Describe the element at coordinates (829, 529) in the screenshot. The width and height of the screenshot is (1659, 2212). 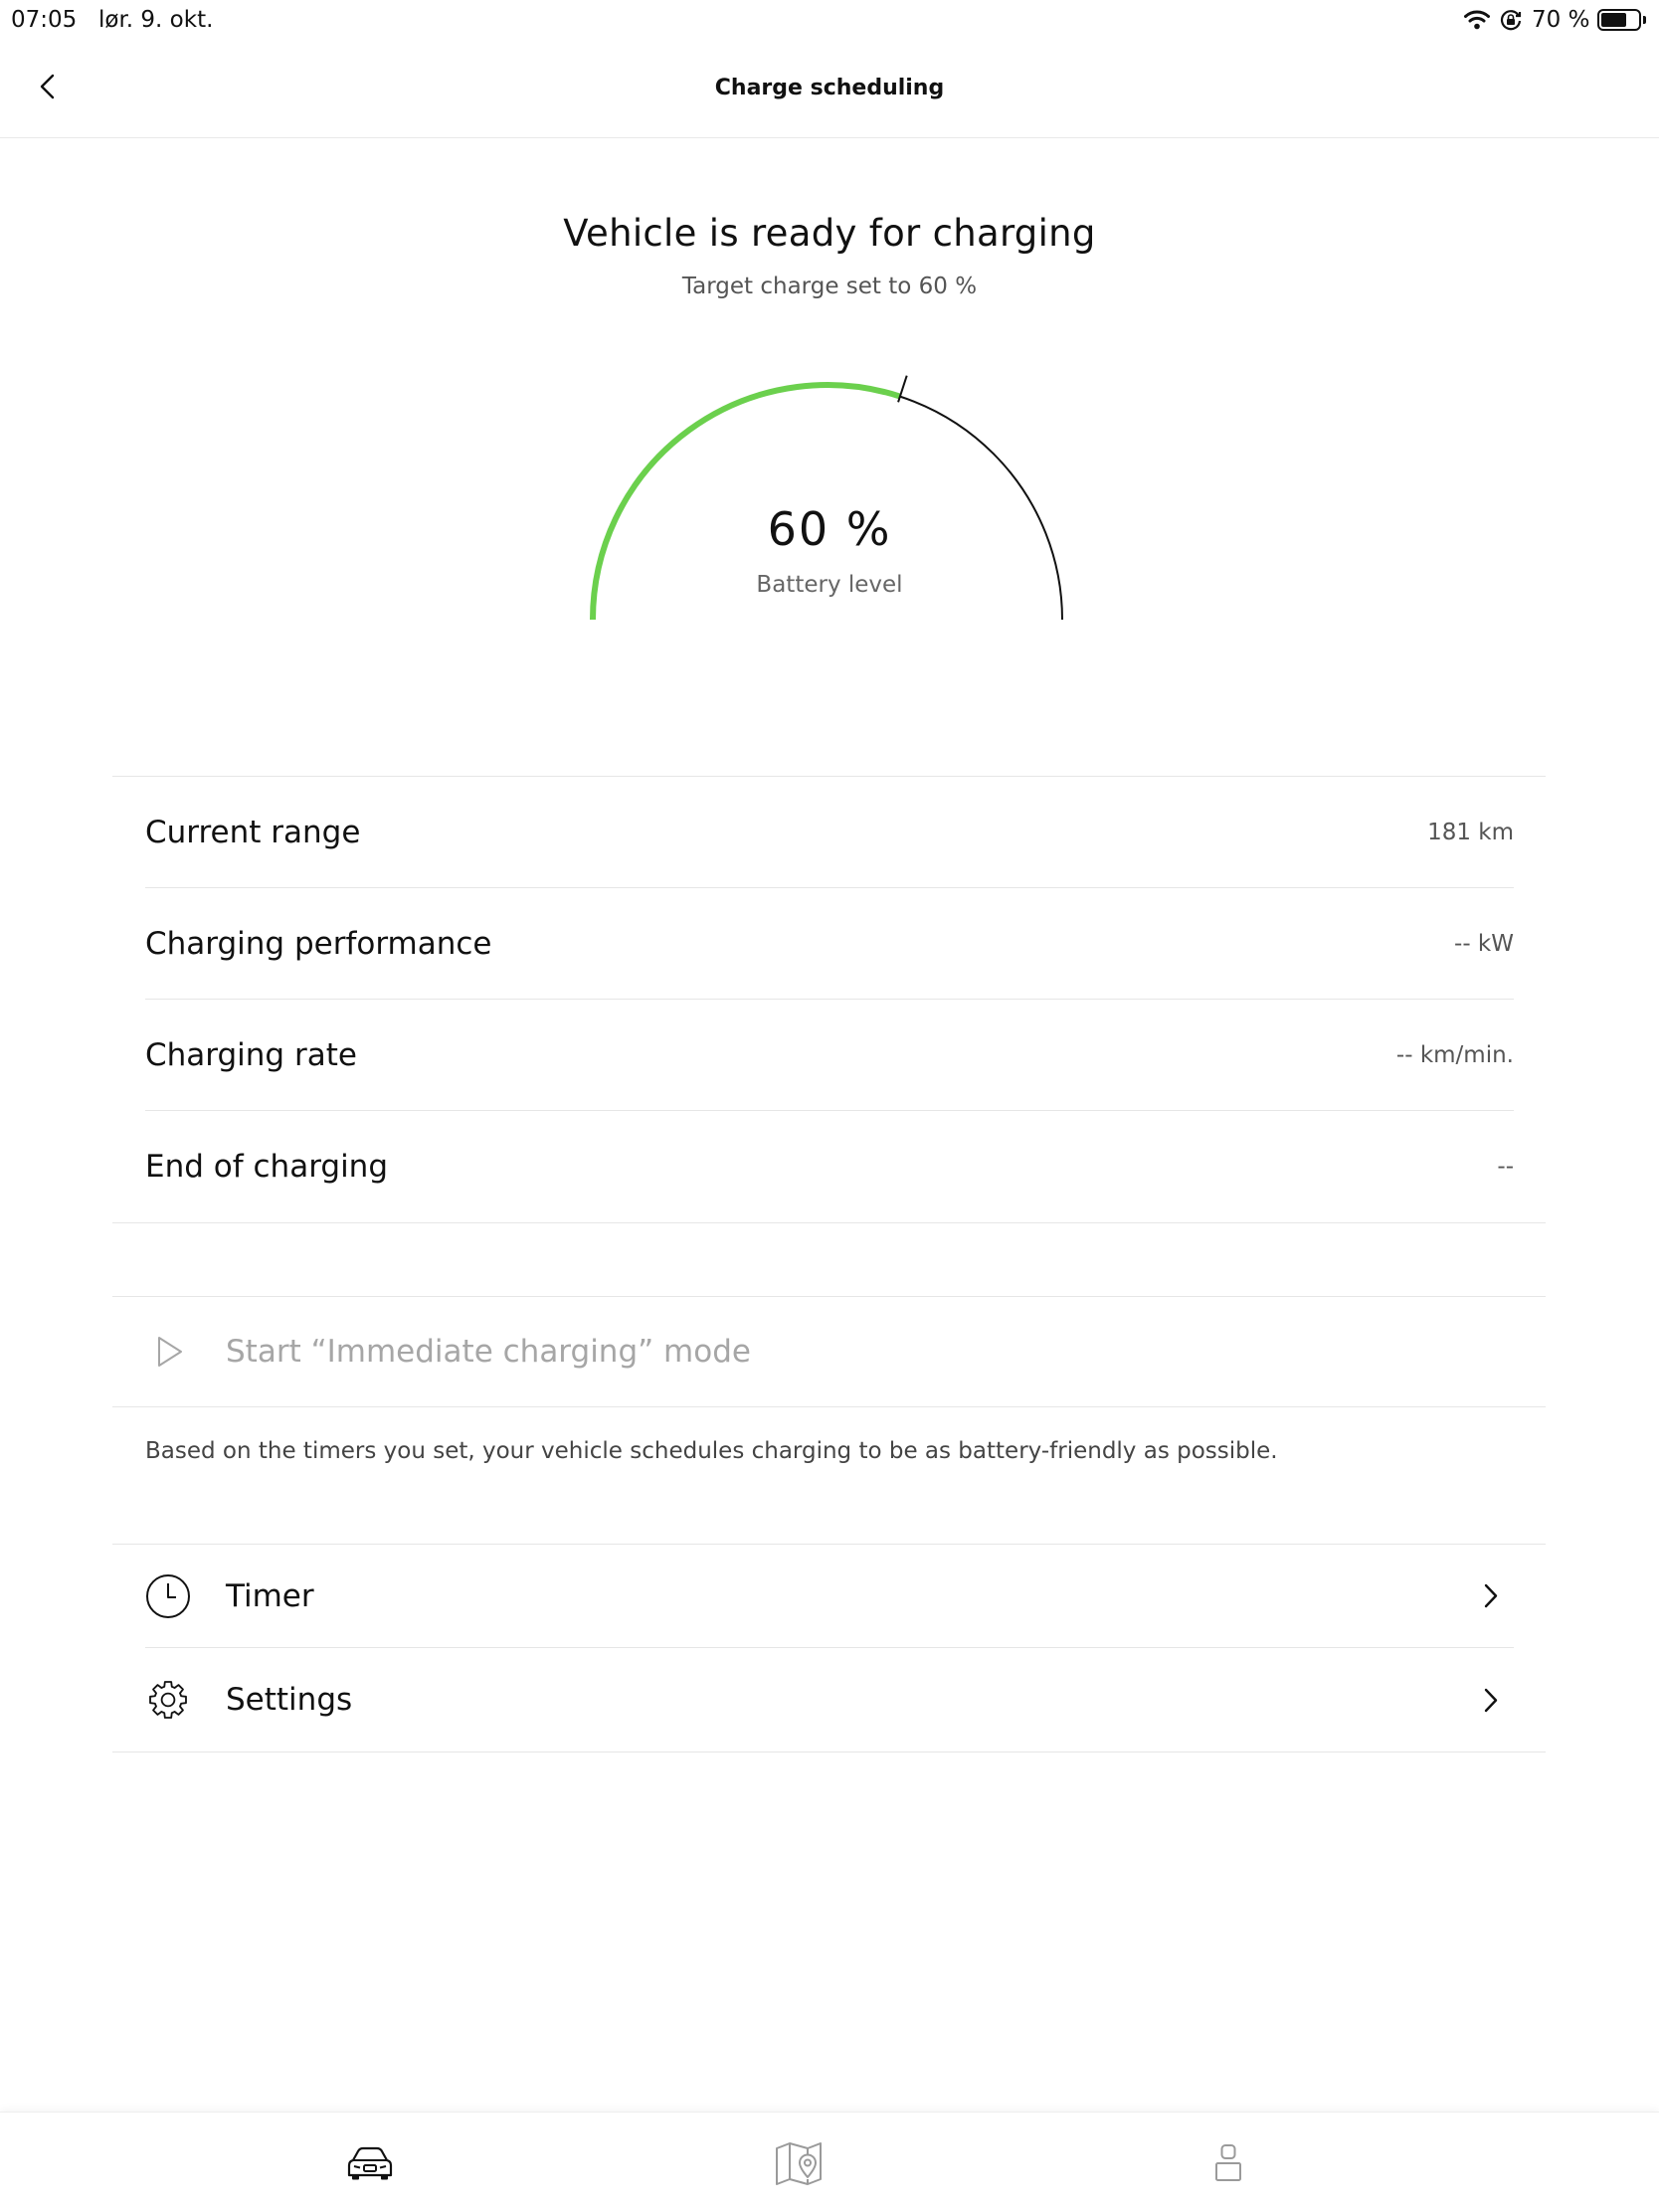
I see `battery-level-value: 60 %` at that location.